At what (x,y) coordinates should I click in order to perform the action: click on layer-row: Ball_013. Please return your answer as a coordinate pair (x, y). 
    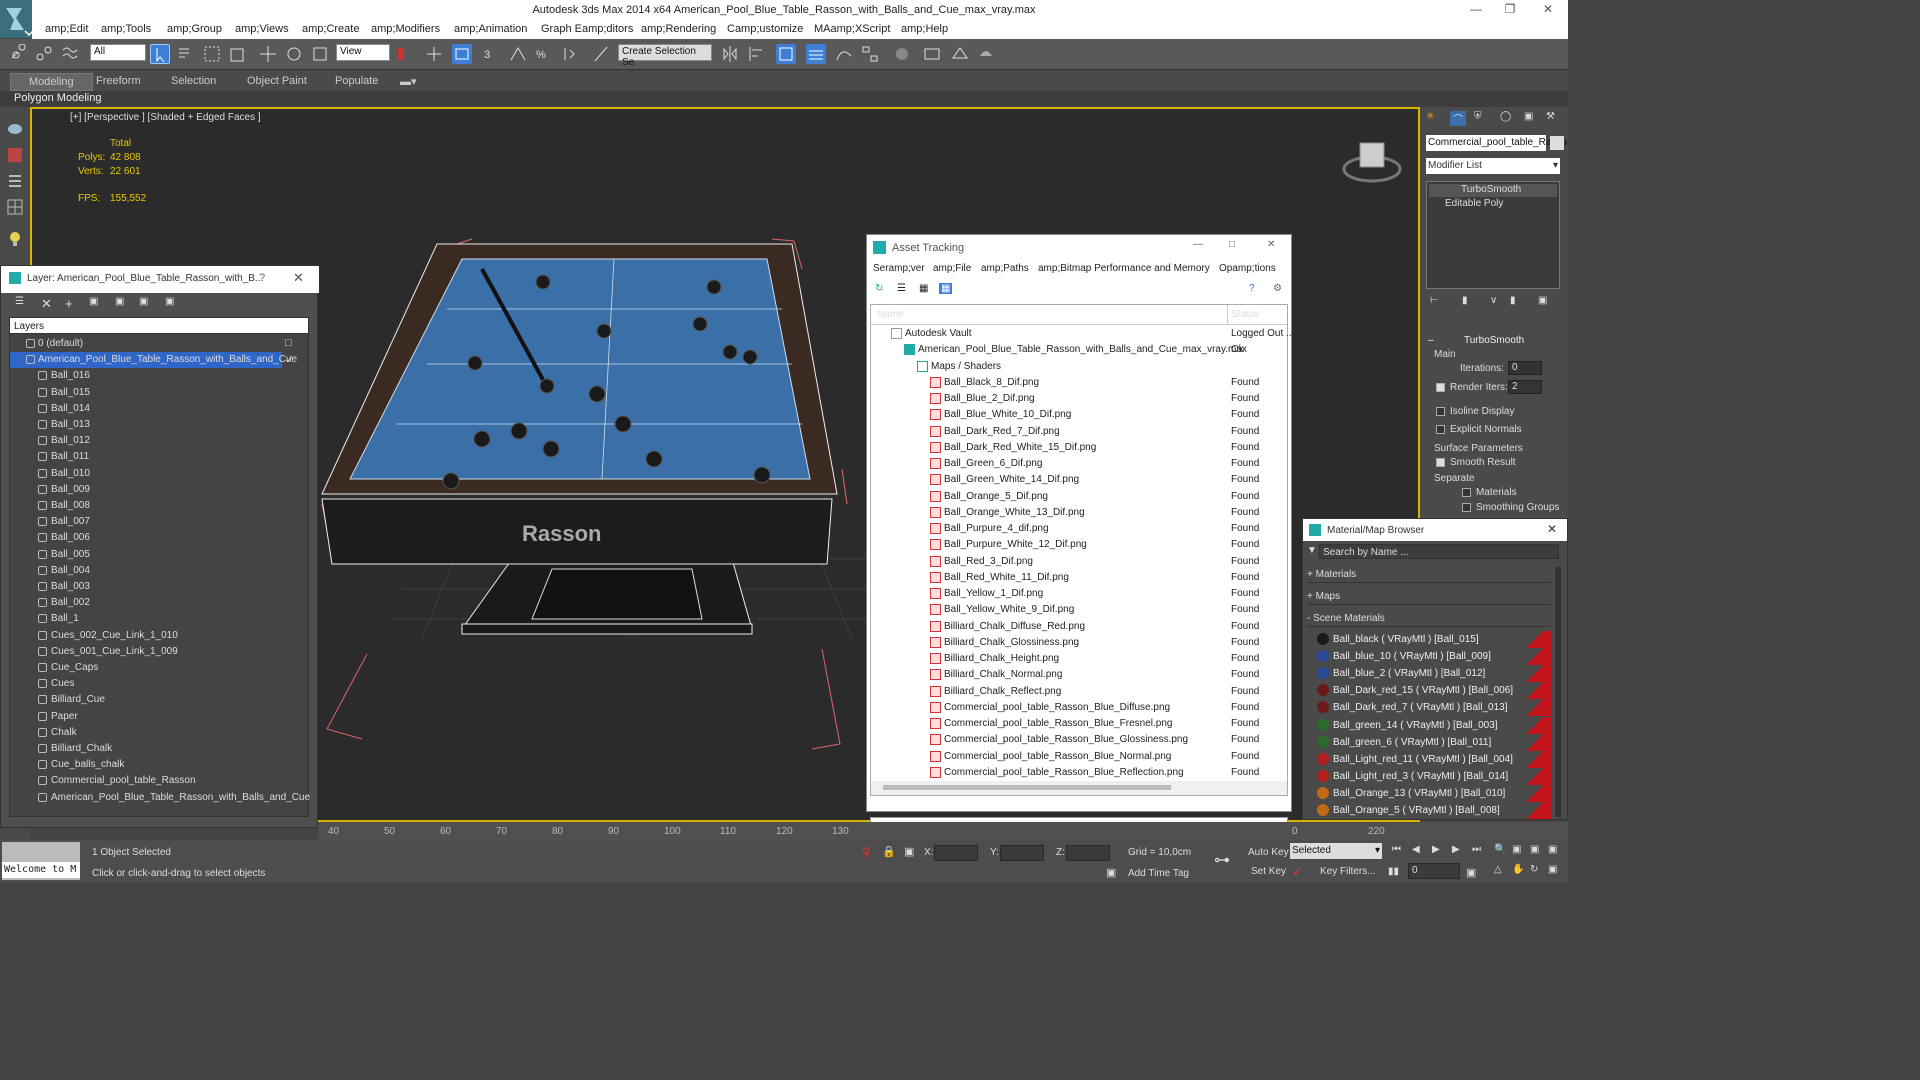
    Looking at the image, I should click on (159, 425).